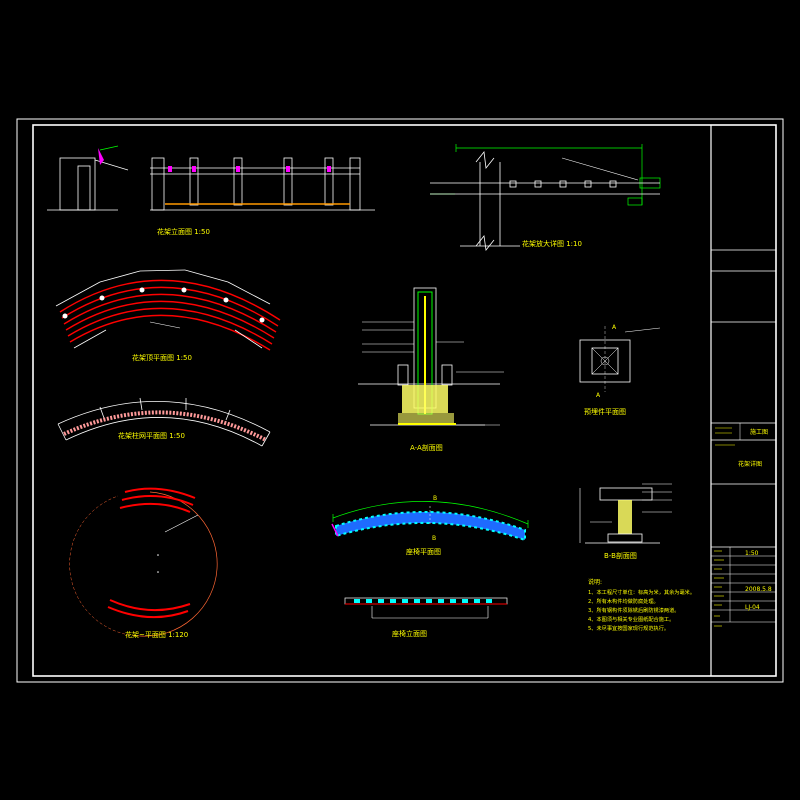 This screenshot has width=800, height=800. What do you see at coordinates (752, 553) in the screenshot?
I see `title-scale: 1:50` at bounding box center [752, 553].